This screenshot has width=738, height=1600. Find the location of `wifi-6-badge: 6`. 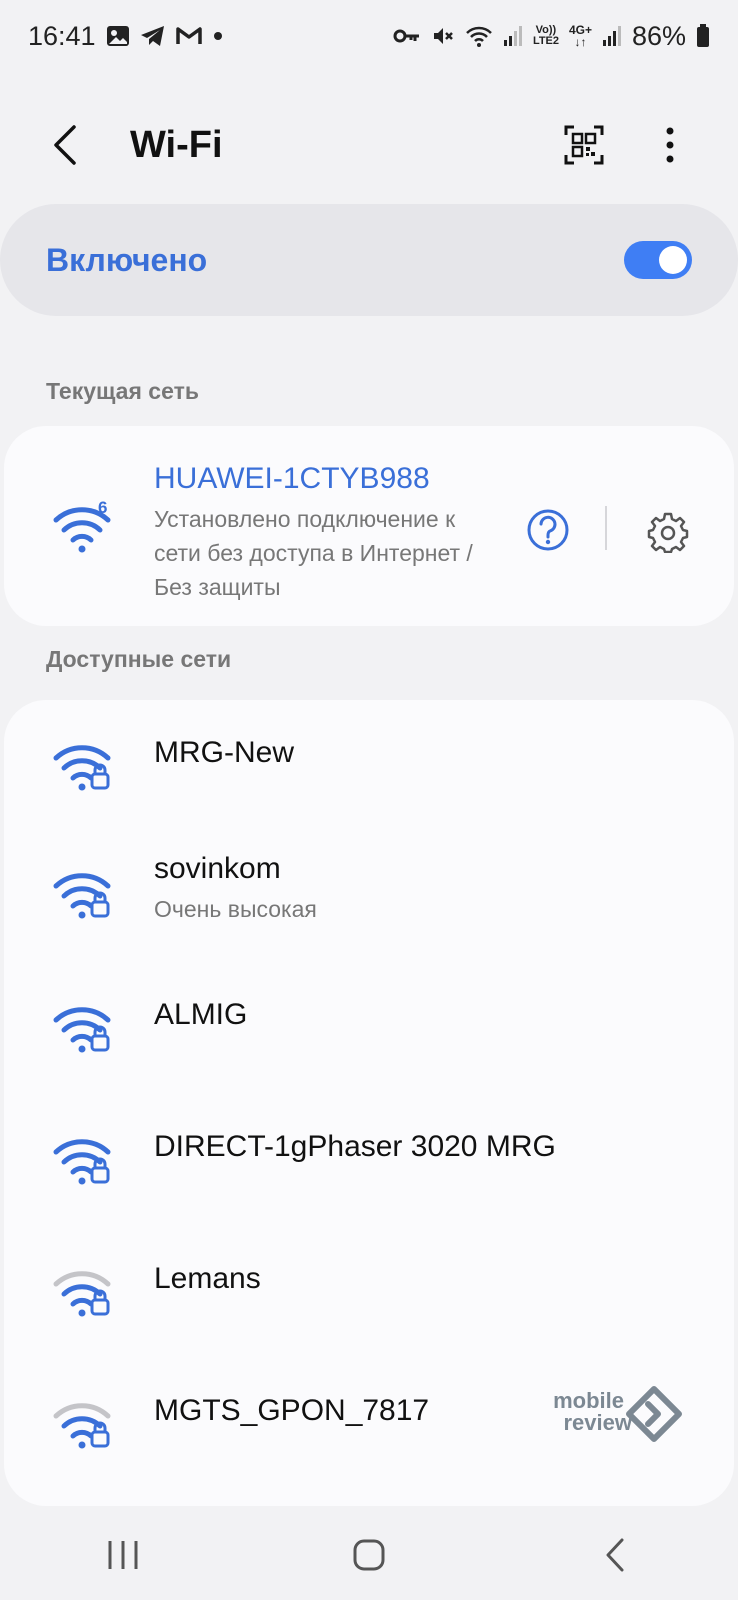

wifi-6-badge: 6 is located at coordinates (103, 507).